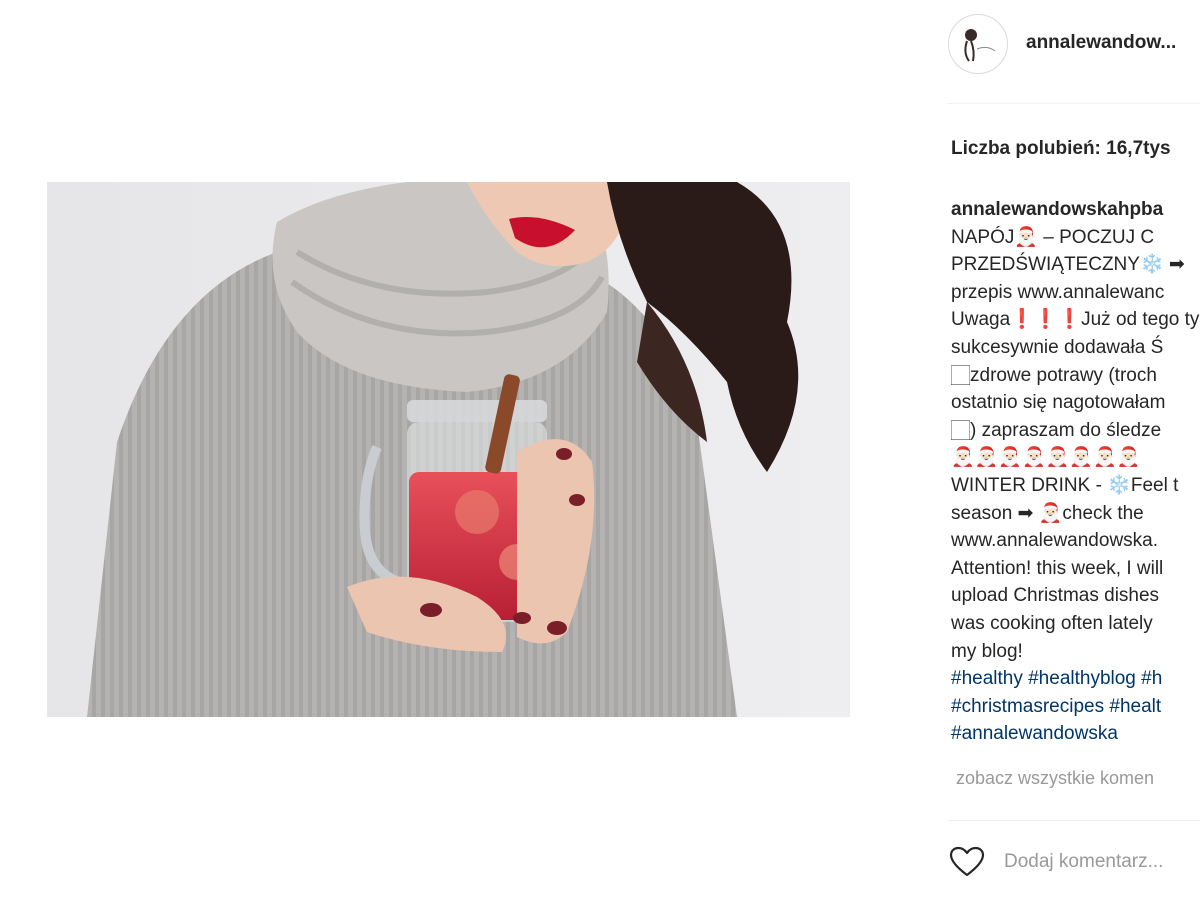 The height and width of the screenshot is (899, 1200). Describe the element at coordinates (1102, 862) in the screenshot. I see `comment-input` at that location.